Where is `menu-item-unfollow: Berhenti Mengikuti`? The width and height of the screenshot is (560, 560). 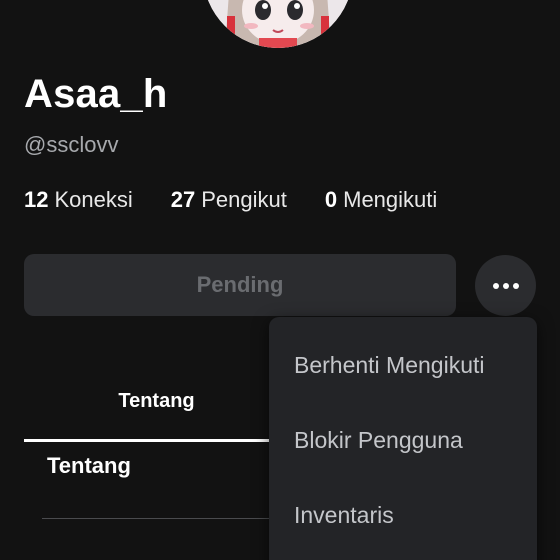 menu-item-unfollow: Berhenti Mengikuti is located at coordinates (389, 365).